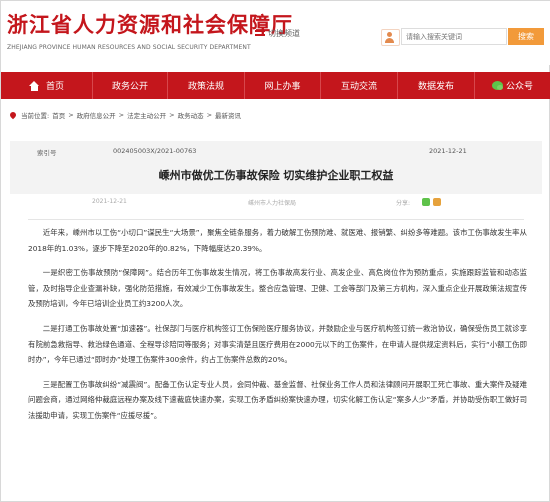 This screenshot has width=550, height=502. Describe the element at coordinates (58, 115) in the screenshot. I see `breadcrumb-home: 首页` at that location.